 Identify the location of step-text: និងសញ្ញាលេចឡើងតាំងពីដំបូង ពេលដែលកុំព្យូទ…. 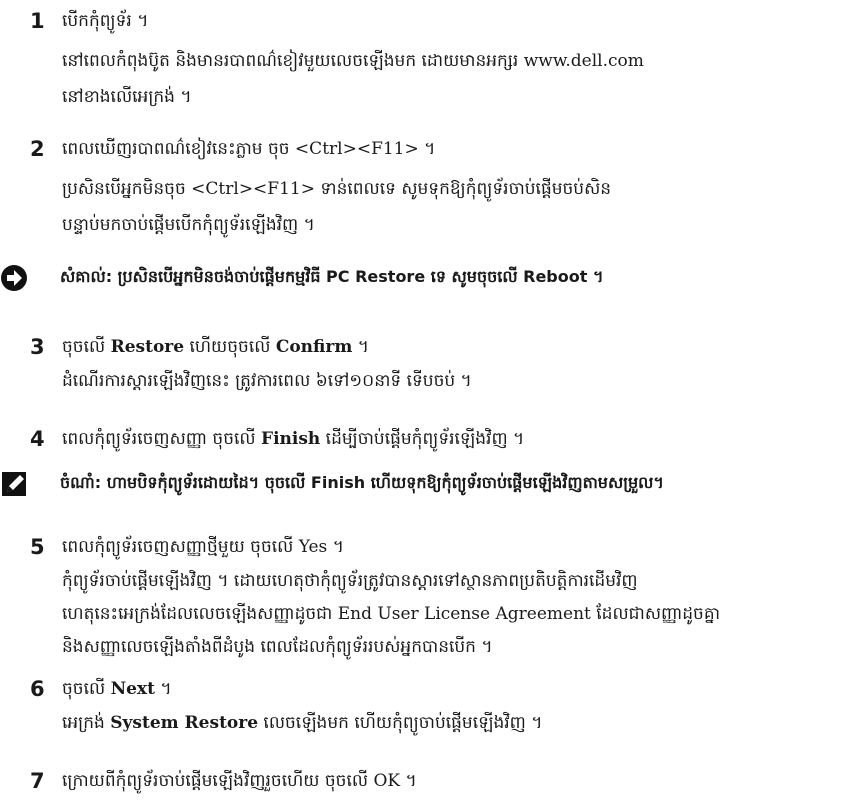
(277, 647).